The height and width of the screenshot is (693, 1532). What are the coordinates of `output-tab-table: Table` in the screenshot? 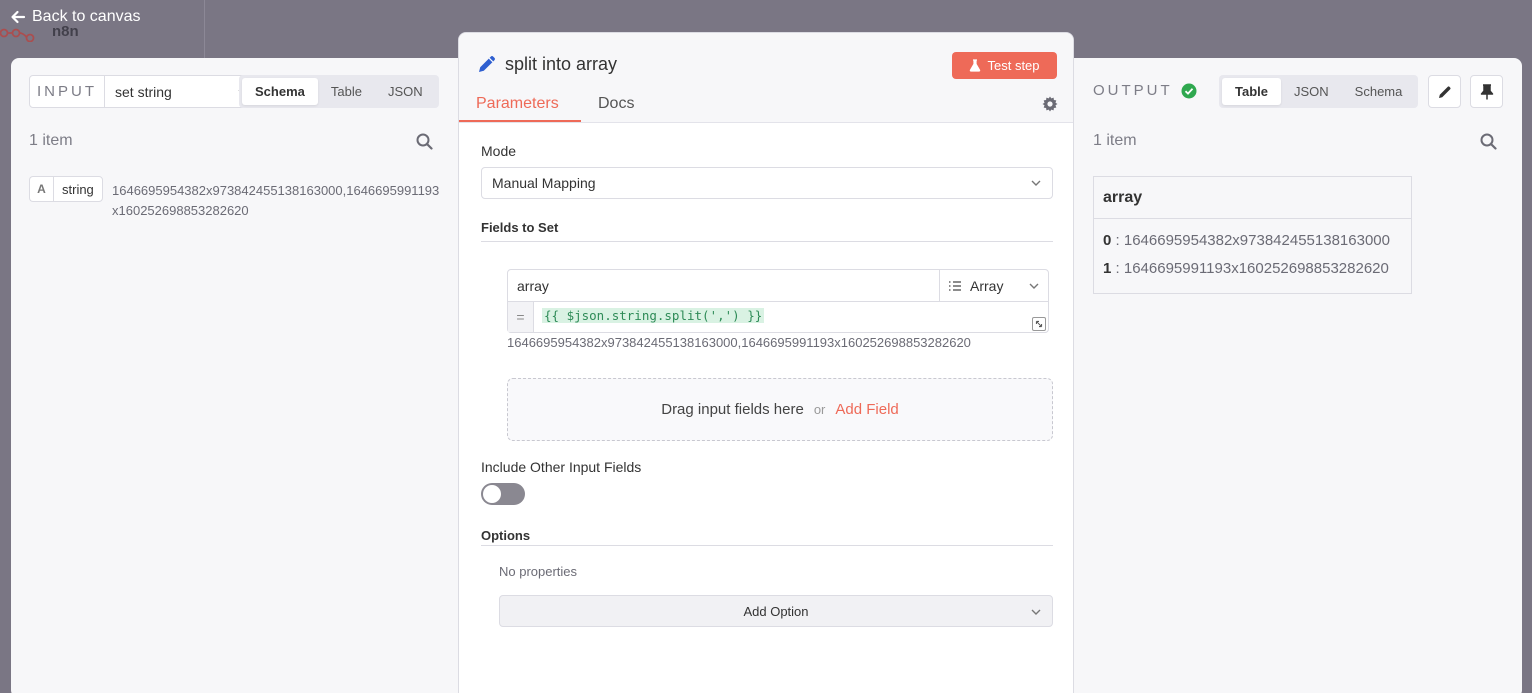 It's located at (1251, 91).